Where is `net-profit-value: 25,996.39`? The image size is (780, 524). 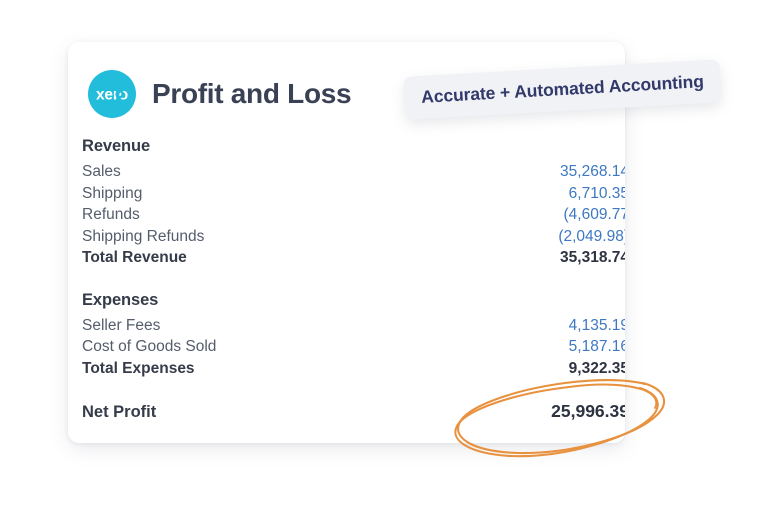 net-profit-value: 25,996.39 is located at coordinates (588, 411).